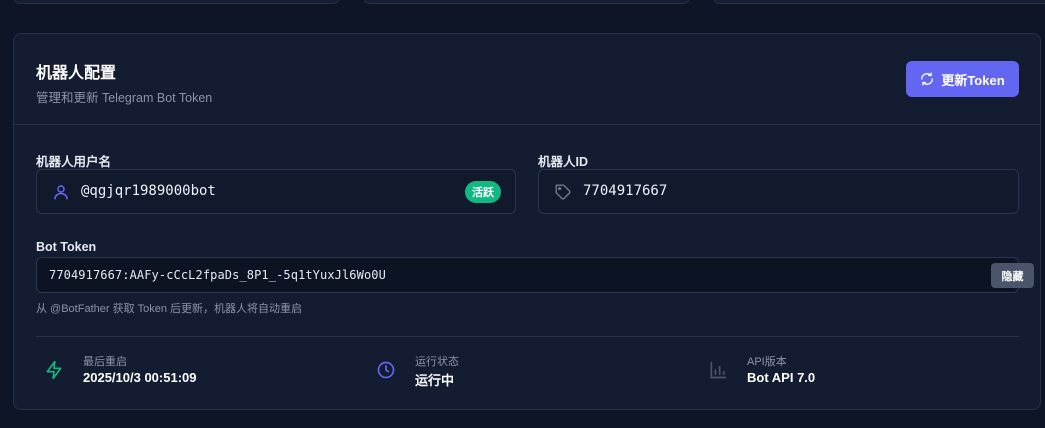 Image resolution: width=1045 pixels, height=428 pixels. What do you see at coordinates (483, 192) in the screenshot?
I see `status-badge: 活跃` at bounding box center [483, 192].